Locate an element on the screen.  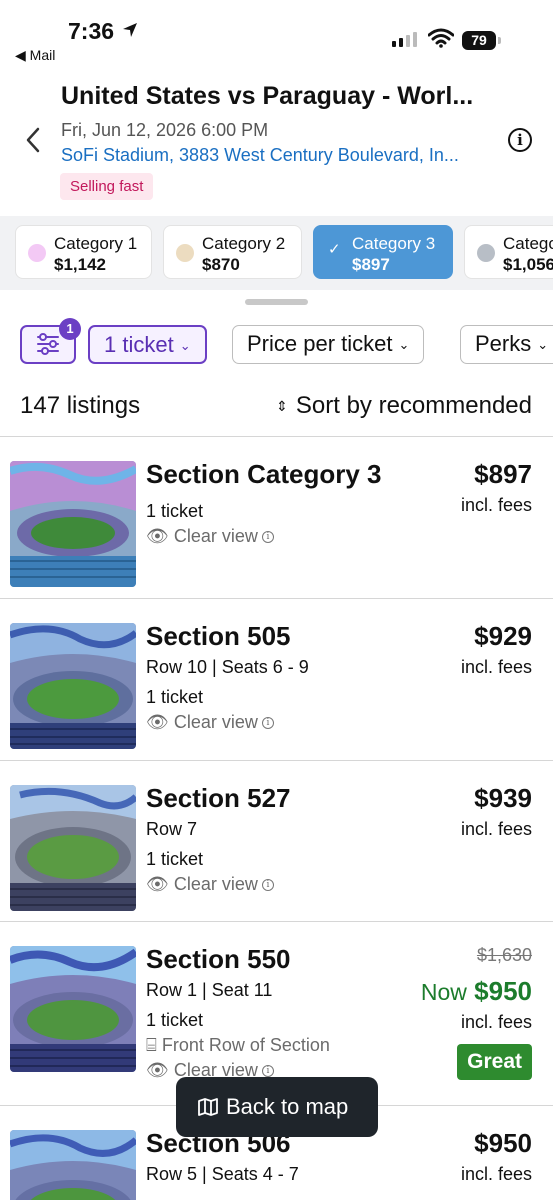
feature-label: Front Row of Section is located at coordinates (245, 1045).